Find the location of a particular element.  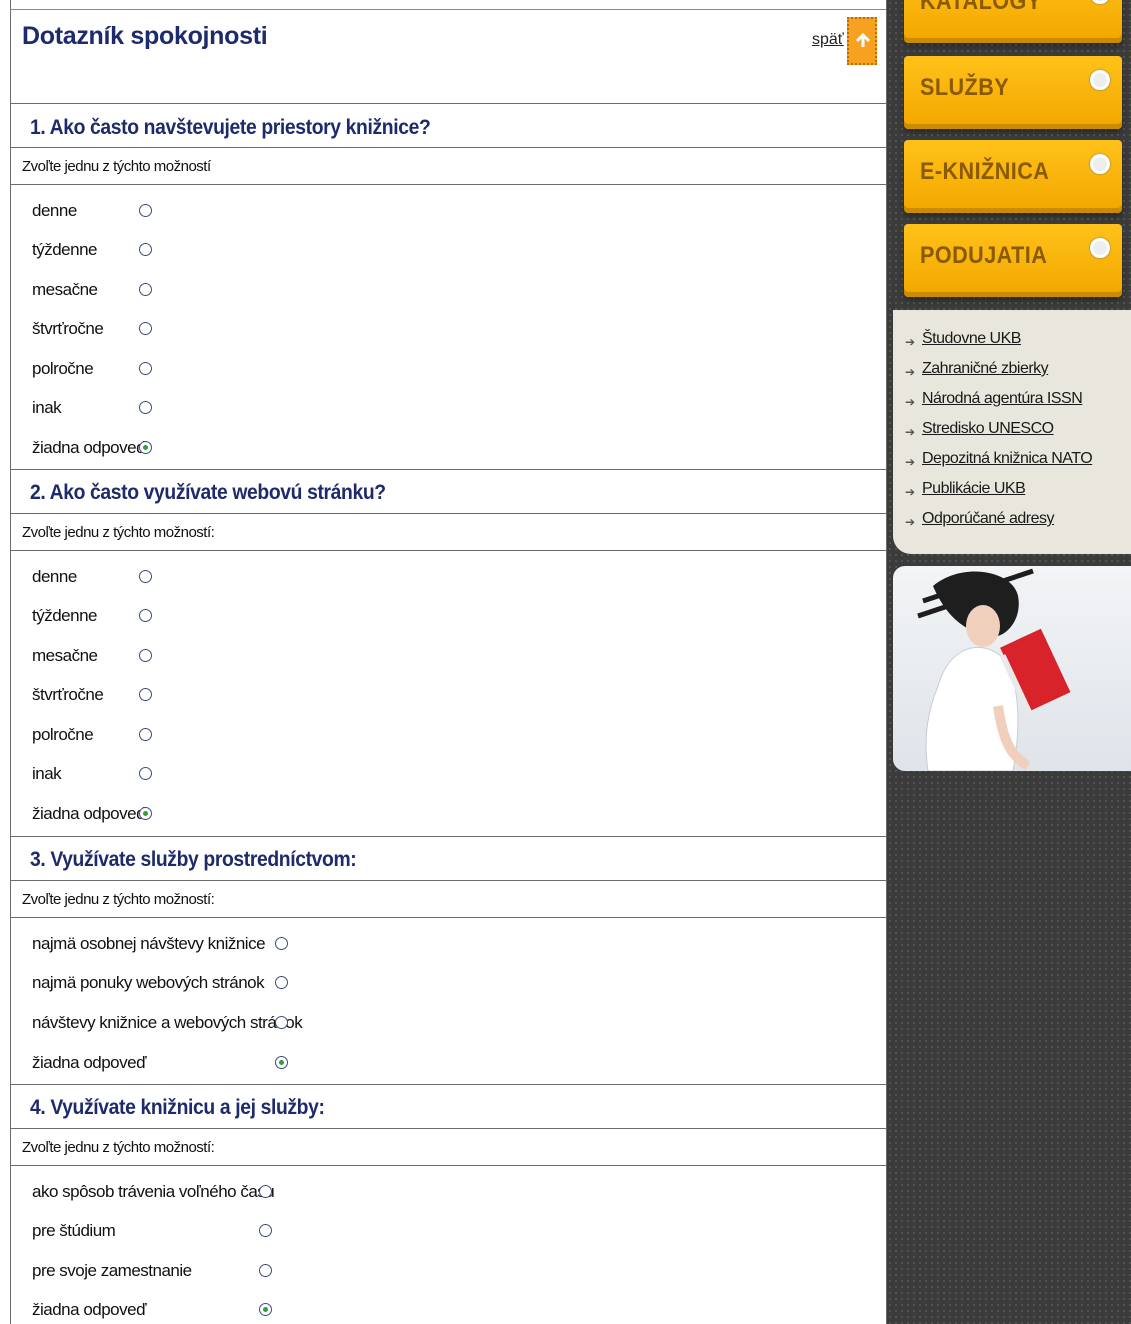

q2-option-label: štvrťročne is located at coordinates (68, 694).